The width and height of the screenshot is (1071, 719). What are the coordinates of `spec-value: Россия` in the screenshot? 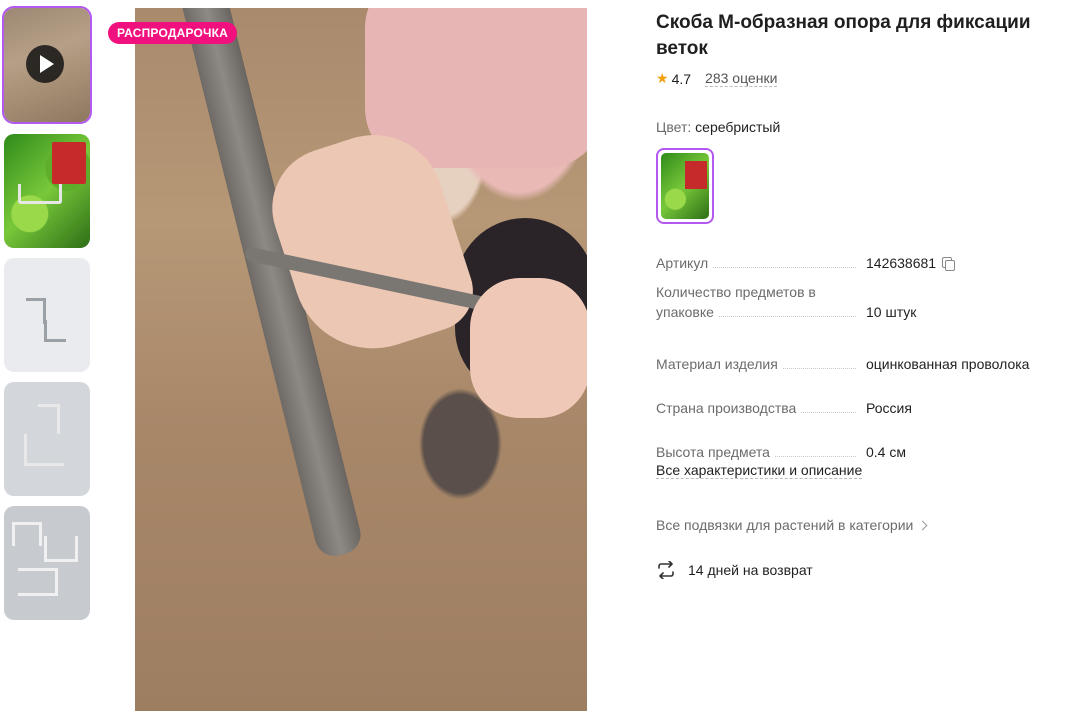 It's located at (889, 408).